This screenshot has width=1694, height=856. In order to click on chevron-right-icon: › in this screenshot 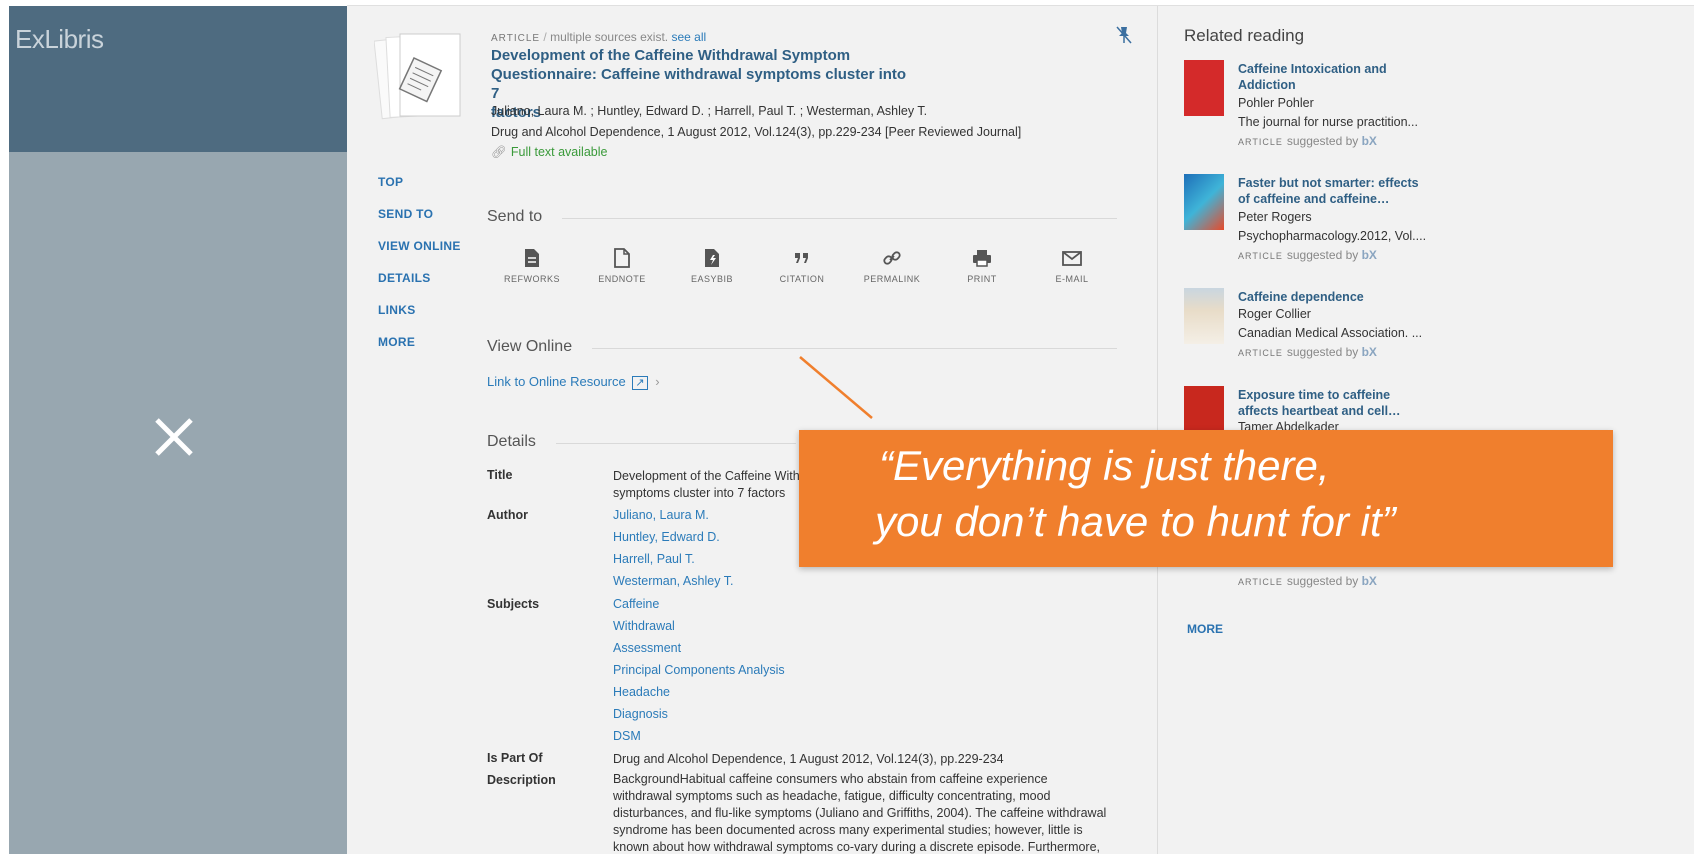, I will do `click(657, 381)`.